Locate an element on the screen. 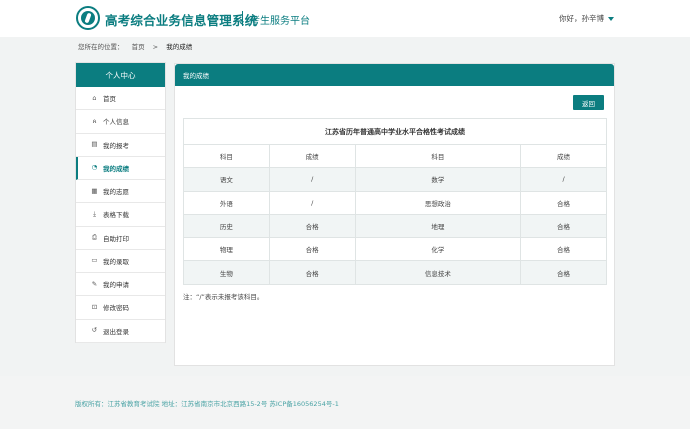 The width and height of the screenshot is (690, 429). sidebar-item: ✎ 我的申请 is located at coordinates (120, 285).